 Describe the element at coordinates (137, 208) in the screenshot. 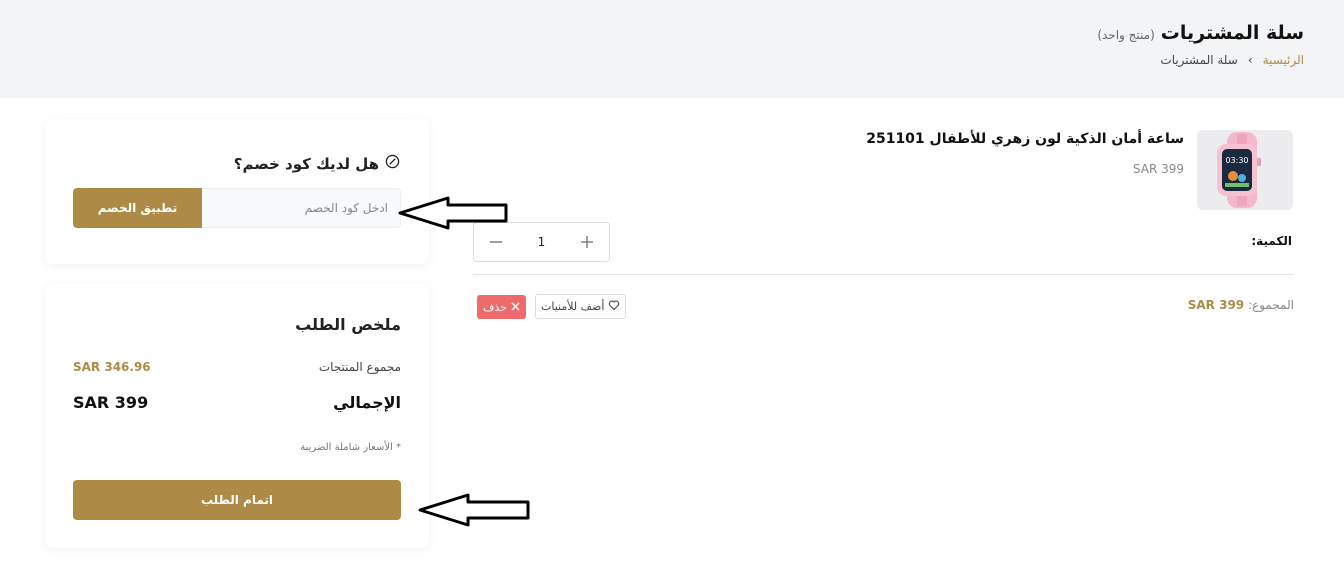

I see `apply-coupon-button: تطبيق الخصم` at that location.